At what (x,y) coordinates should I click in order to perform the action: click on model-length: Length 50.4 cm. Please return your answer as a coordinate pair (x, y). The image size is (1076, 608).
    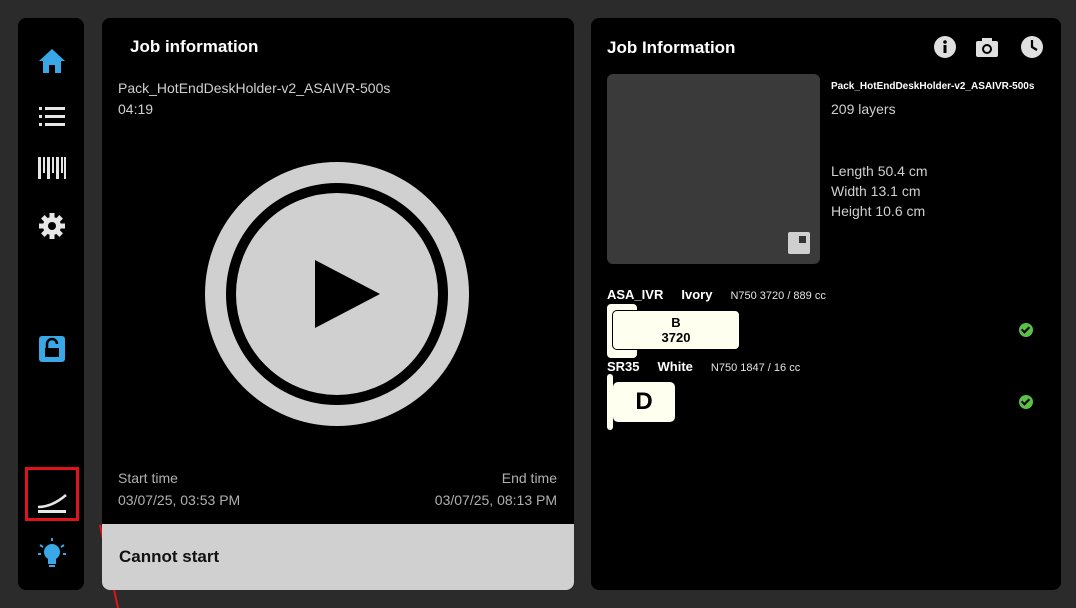
    Looking at the image, I should click on (879, 171).